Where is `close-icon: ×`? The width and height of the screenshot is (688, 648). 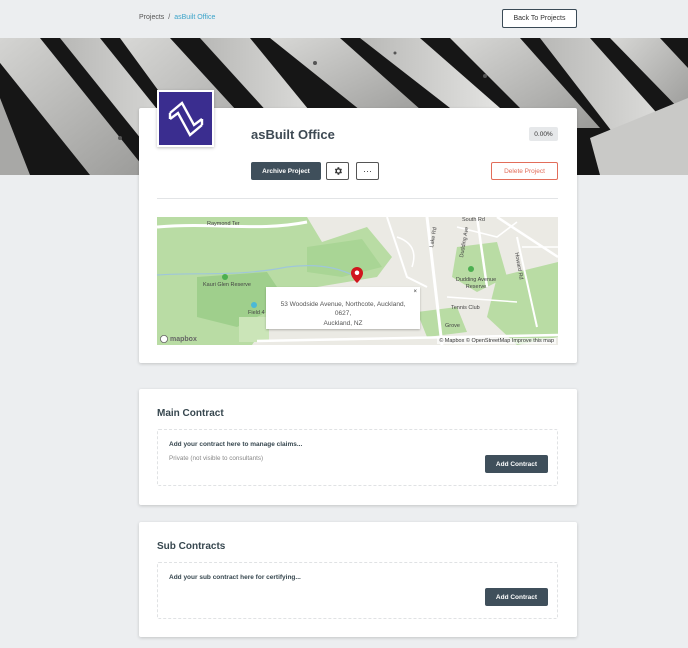 close-icon: × is located at coordinates (415, 292).